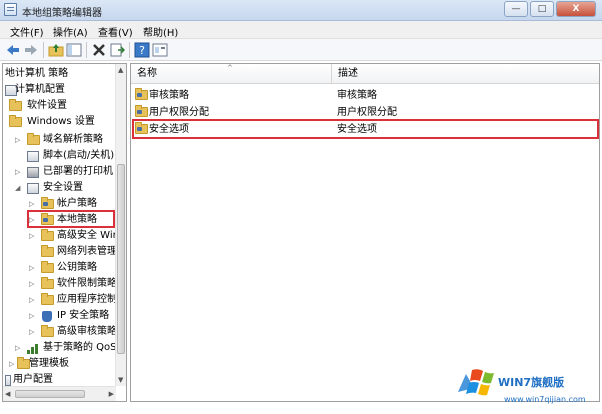 This screenshot has width=602, height=414. What do you see at coordinates (576, 9) in the screenshot?
I see `close-button: X` at bounding box center [576, 9].